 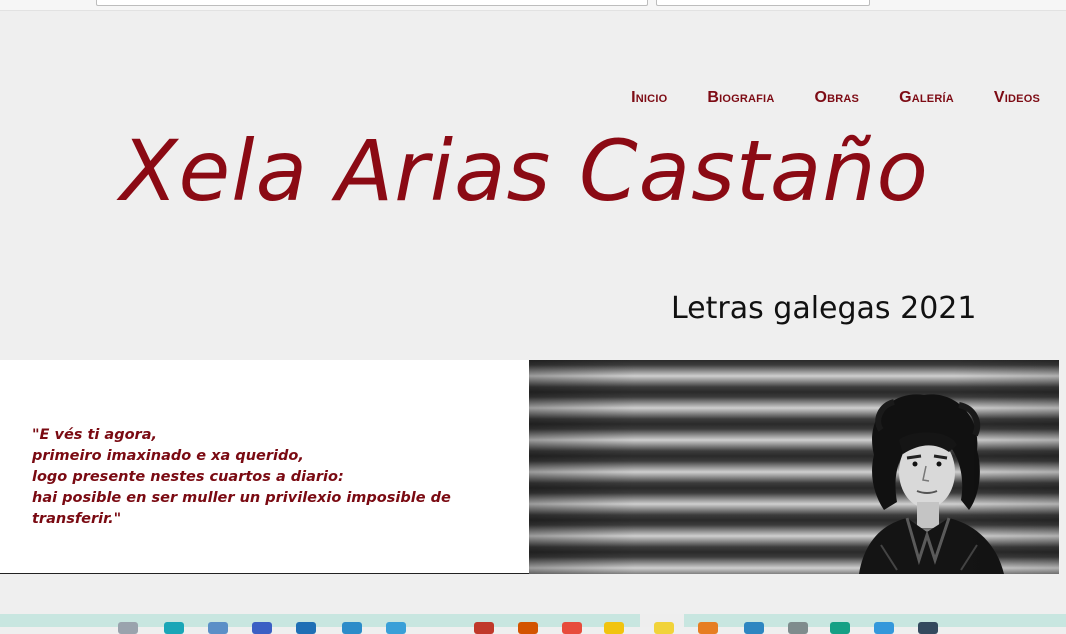 What do you see at coordinates (708, 628) in the screenshot?
I see `notes-icon` at bounding box center [708, 628].